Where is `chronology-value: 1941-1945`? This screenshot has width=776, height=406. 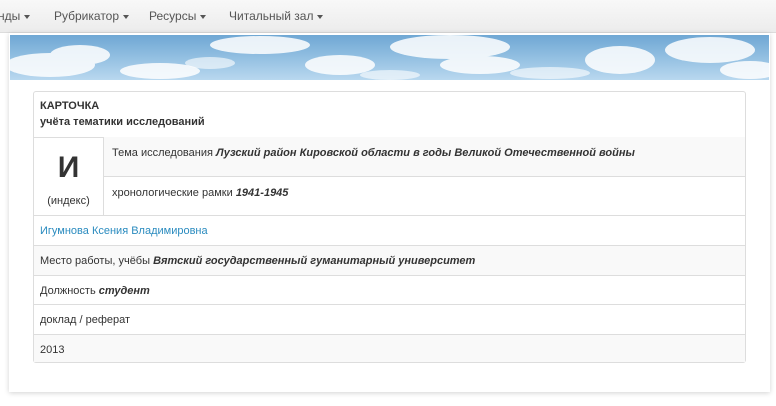
chronology-value: 1941-1945 is located at coordinates (262, 193).